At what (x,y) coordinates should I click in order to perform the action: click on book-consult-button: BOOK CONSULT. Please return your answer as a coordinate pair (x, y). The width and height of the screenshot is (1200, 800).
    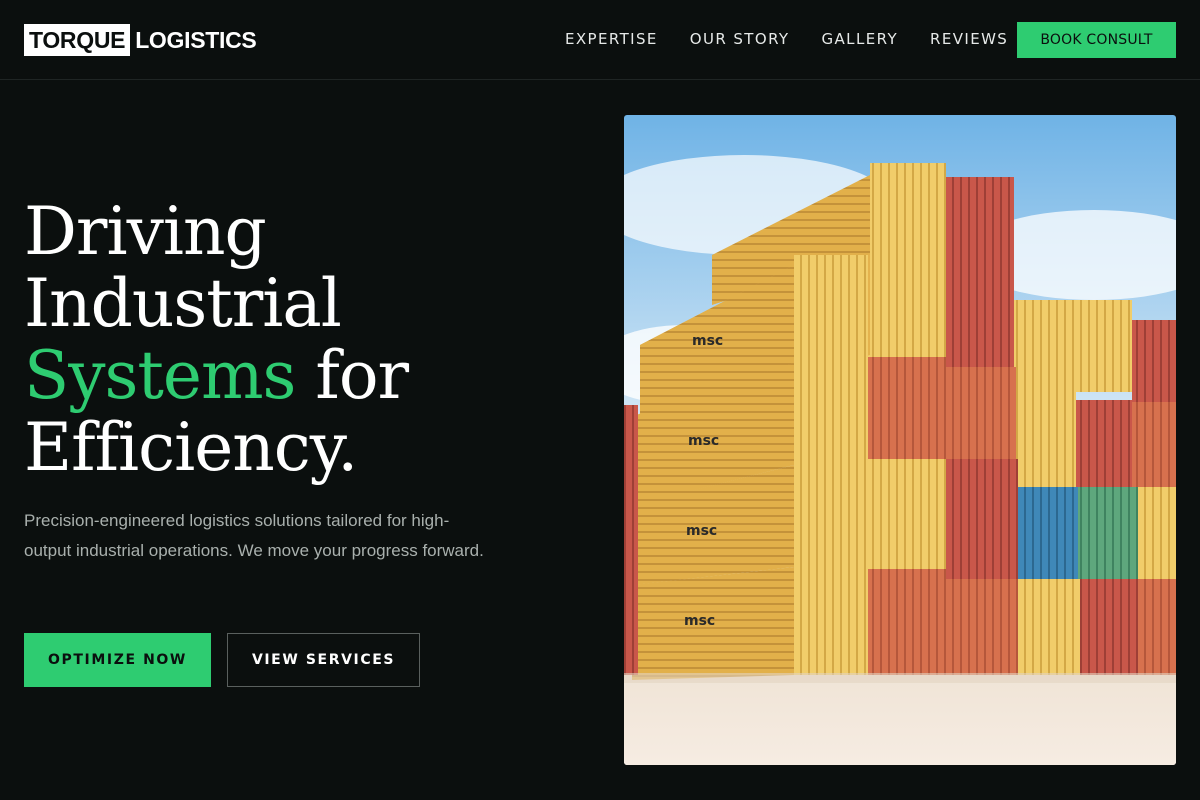
    Looking at the image, I should click on (1096, 40).